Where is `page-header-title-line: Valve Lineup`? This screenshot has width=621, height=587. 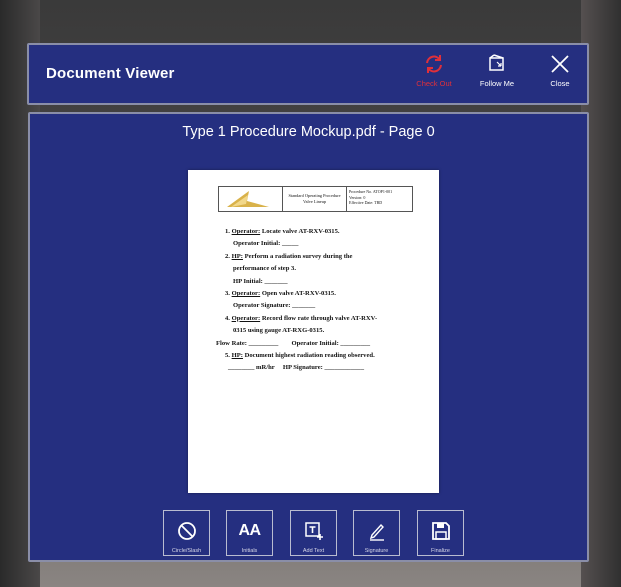
page-header-title-line: Valve Lineup is located at coordinates (314, 201).